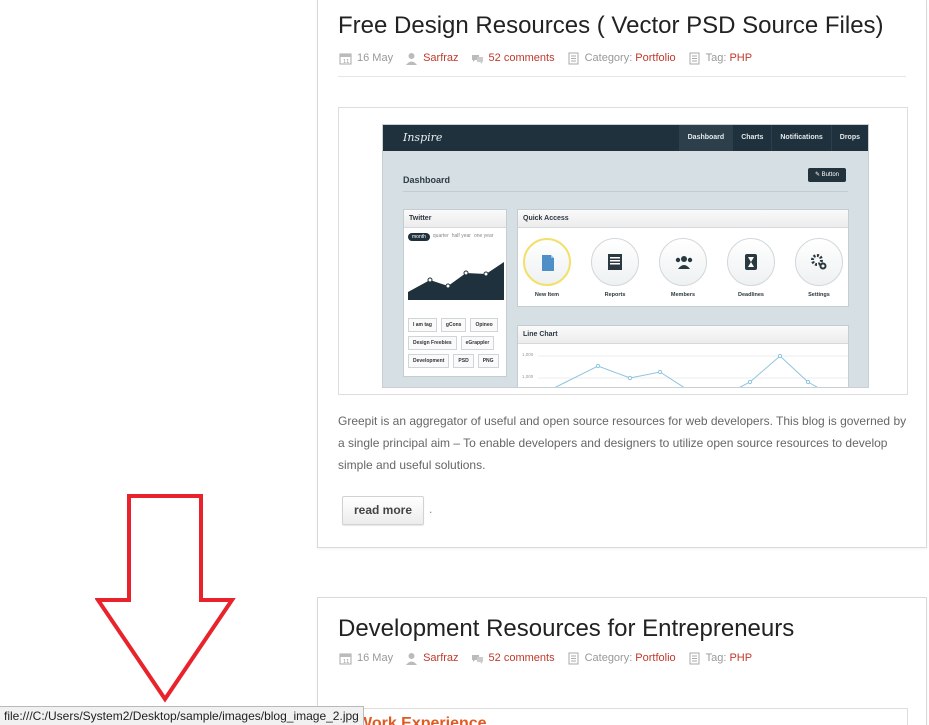 The width and height of the screenshot is (929, 725). I want to click on mockup-line-chart-panel: Line Chart 1,000 1,000, so click(683, 356).